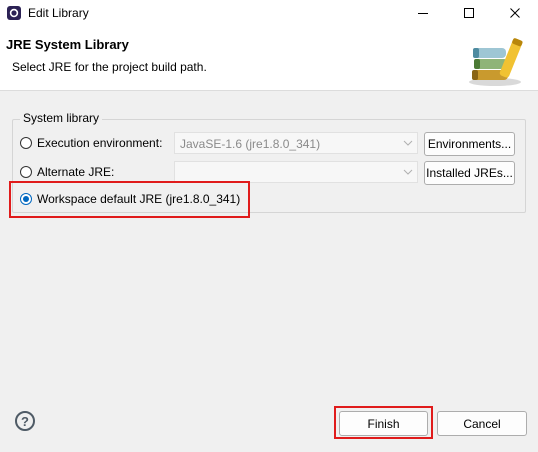  I want to click on close-icon, so click(515, 13).